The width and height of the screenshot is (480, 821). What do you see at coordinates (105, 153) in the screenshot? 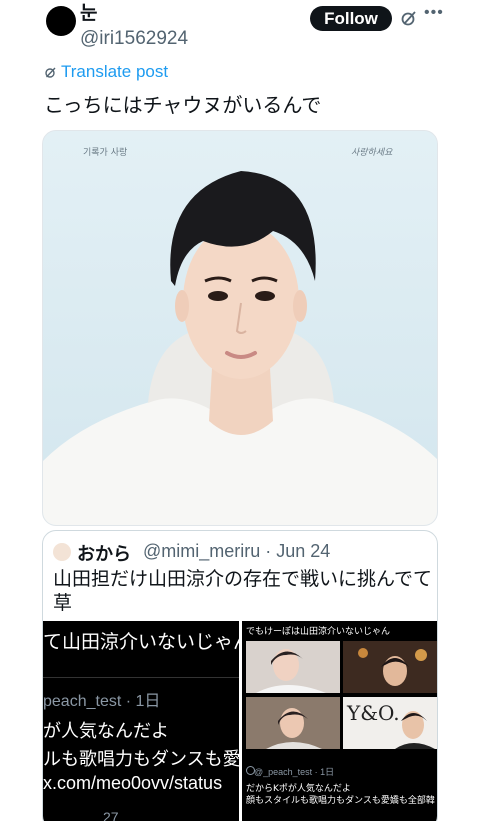
I see `signature-left: 기록가 사랑` at bounding box center [105, 153].